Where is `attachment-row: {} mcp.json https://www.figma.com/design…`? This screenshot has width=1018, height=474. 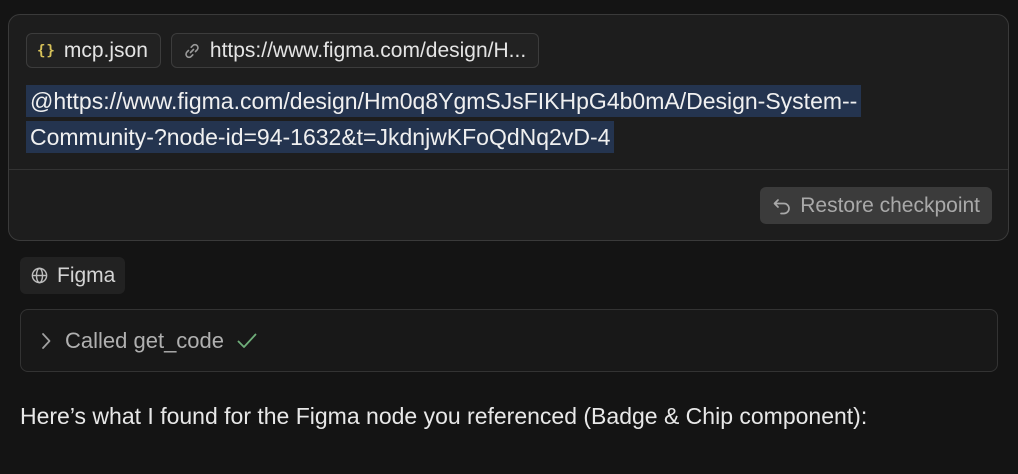 attachment-row: {} mcp.json https://www.figma.com/design… is located at coordinates (283, 50).